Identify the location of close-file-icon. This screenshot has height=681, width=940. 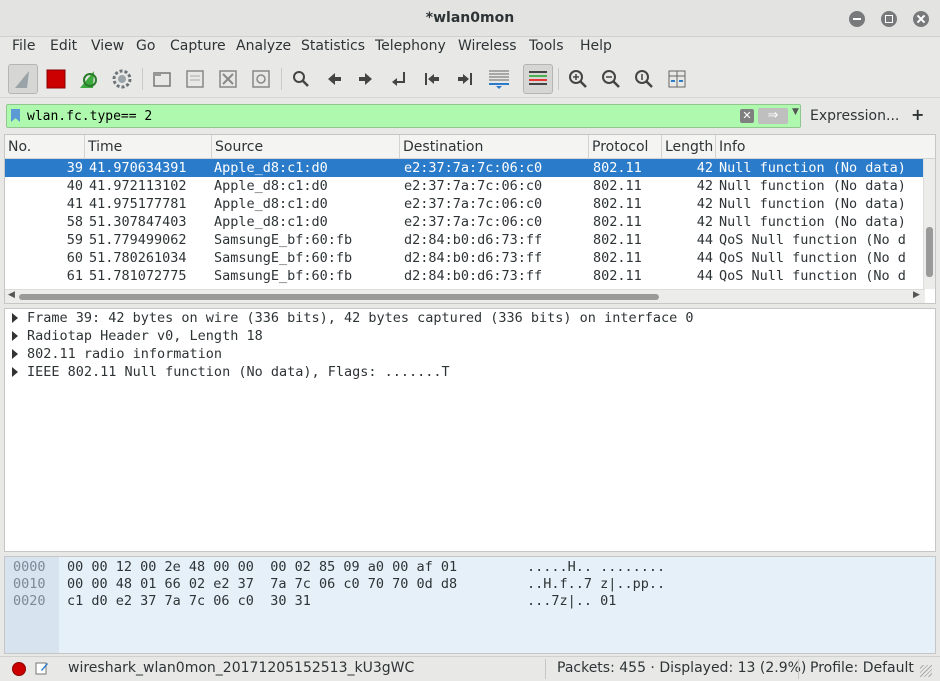
(228, 79).